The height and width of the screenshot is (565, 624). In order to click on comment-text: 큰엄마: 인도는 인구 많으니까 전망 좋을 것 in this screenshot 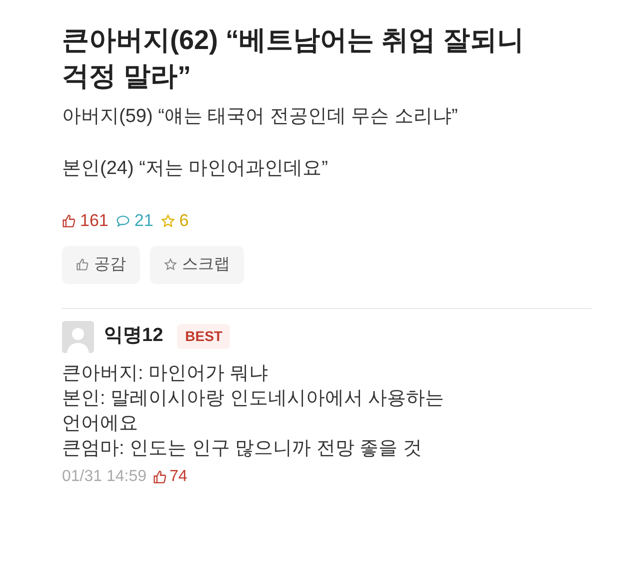, I will do `click(242, 448)`.